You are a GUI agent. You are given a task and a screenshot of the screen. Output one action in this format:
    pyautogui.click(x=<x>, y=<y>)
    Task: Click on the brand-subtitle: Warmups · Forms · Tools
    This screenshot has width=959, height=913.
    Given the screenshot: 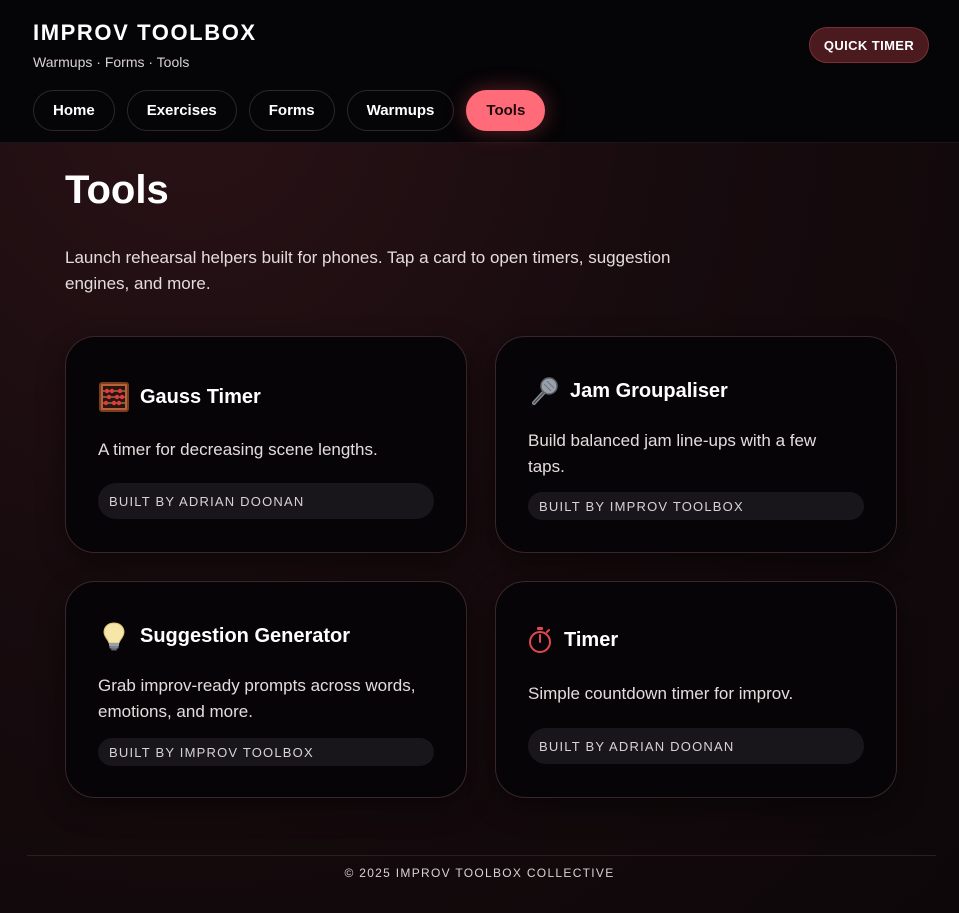 What is the action you would take?
    pyautogui.click(x=111, y=62)
    